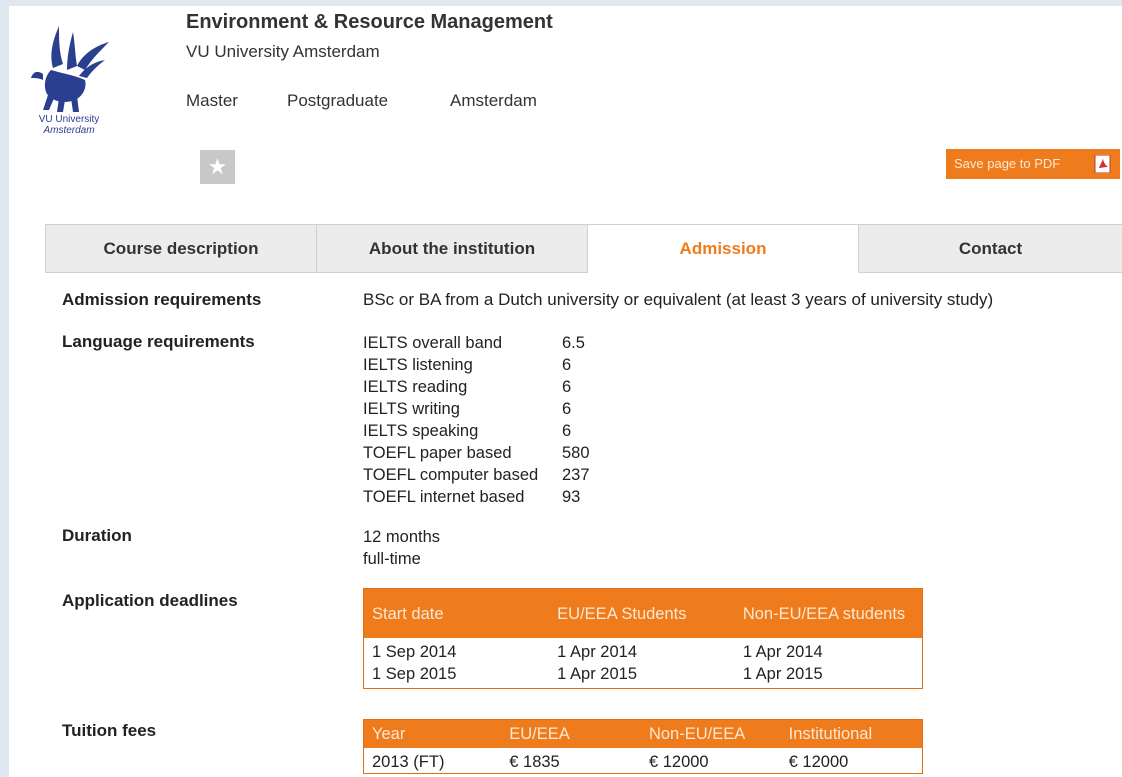 This screenshot has height=777, width=1122. I want to click on save-pdf-button: Save page to PDF, so click(1033, 164).